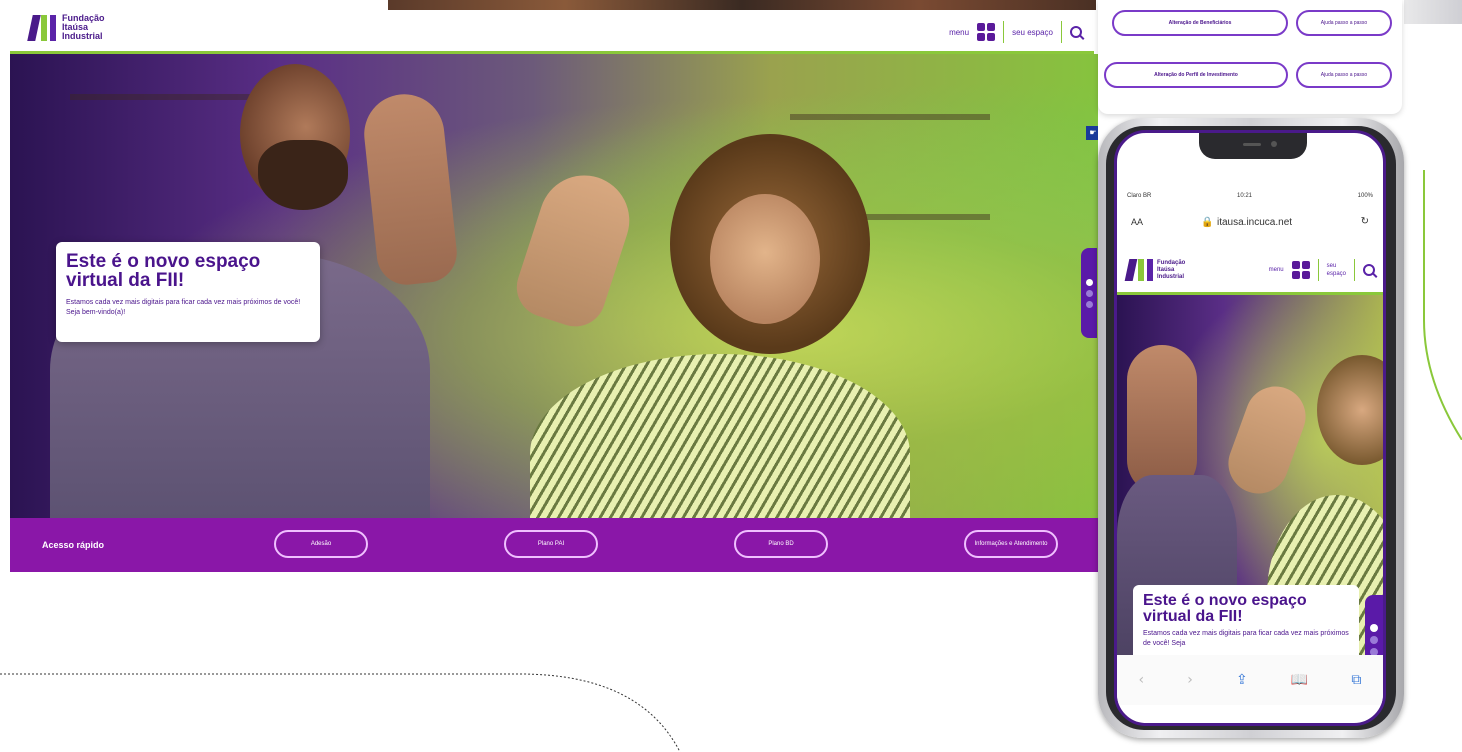  Describe the element at coordinates (340, 712) in the screenshot. I see `dashed-decorative-curve` at that location.